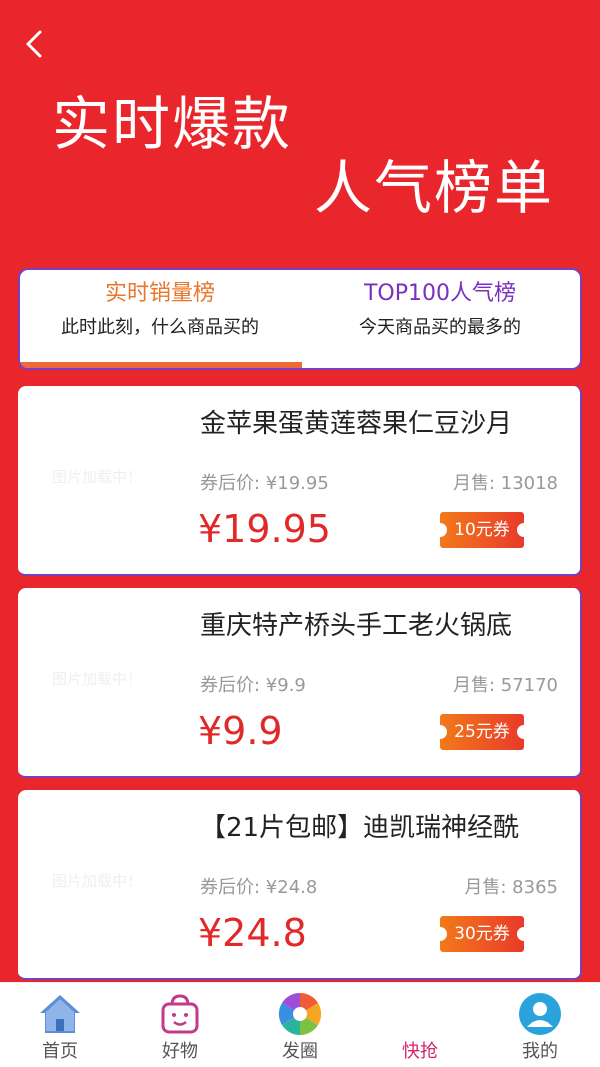 Image resolution: width=600 pixels, height=1067 pixels. What do you see at coordinates (159, 293) in the screenshot?
I see `tab-title: 实时销量榜` at bounding box center [159, 293].